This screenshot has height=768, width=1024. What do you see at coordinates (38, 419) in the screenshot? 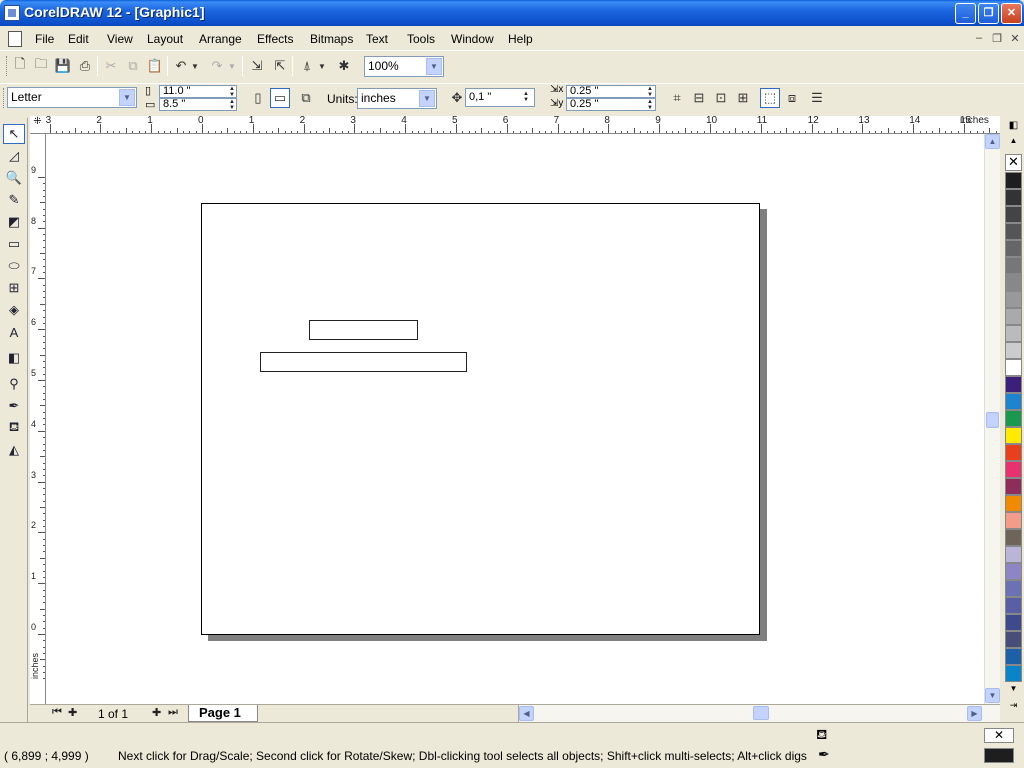
I see `vertical-ruler: 9 8 7 6 5 4 3 2 1 0 inches` at bounding box center [38, 419].